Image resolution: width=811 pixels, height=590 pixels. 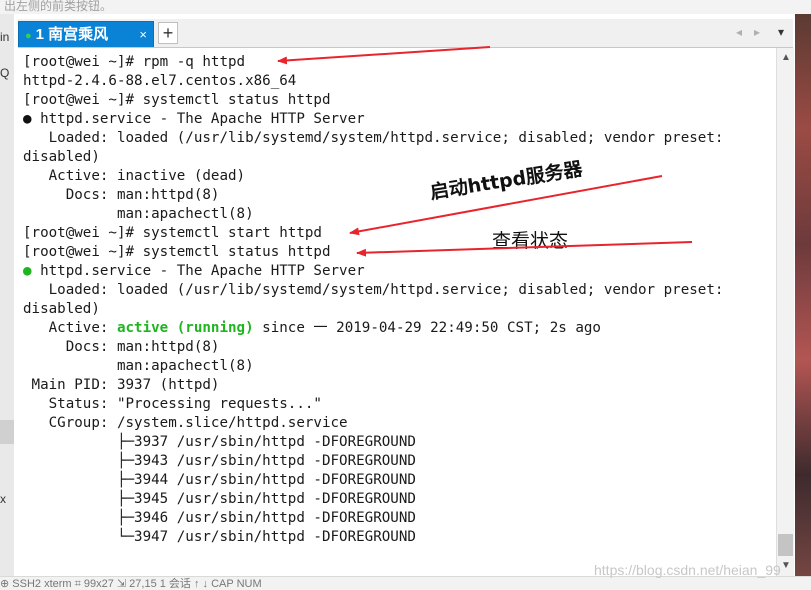 What do you see at coordinates (134, 62) in the screenshot?
I see `terminal-line: [root@wei ~]# rpm -q httpd` at bounding box center [134, 62].